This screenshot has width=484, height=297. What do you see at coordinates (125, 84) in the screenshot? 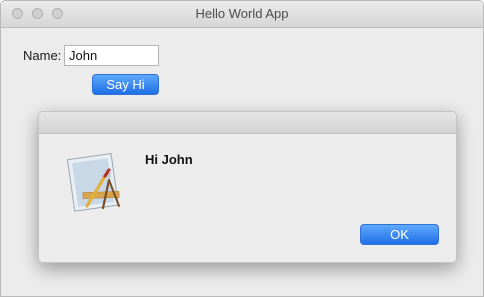
I see `say-hi-button: Say Hi` at bounding box center [125, 84].